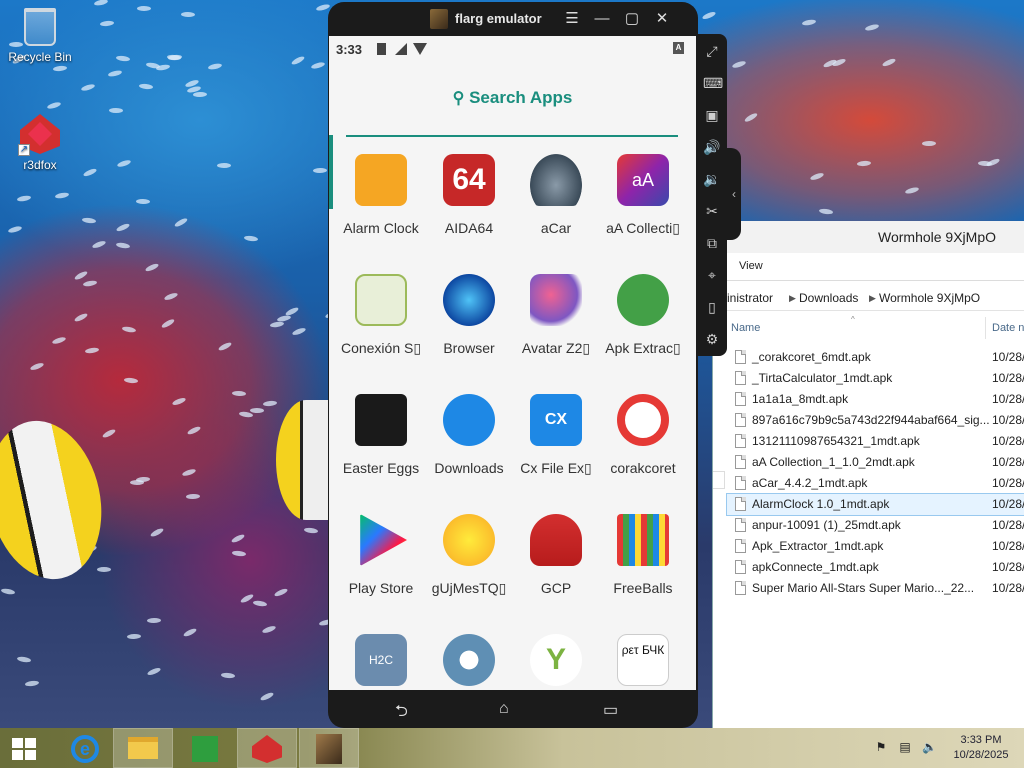 The image size is (1024, 768). Describe the element at coordinates (381, 315) in the screenshot. I see `app-conexion: Conexión S▯` at that location.